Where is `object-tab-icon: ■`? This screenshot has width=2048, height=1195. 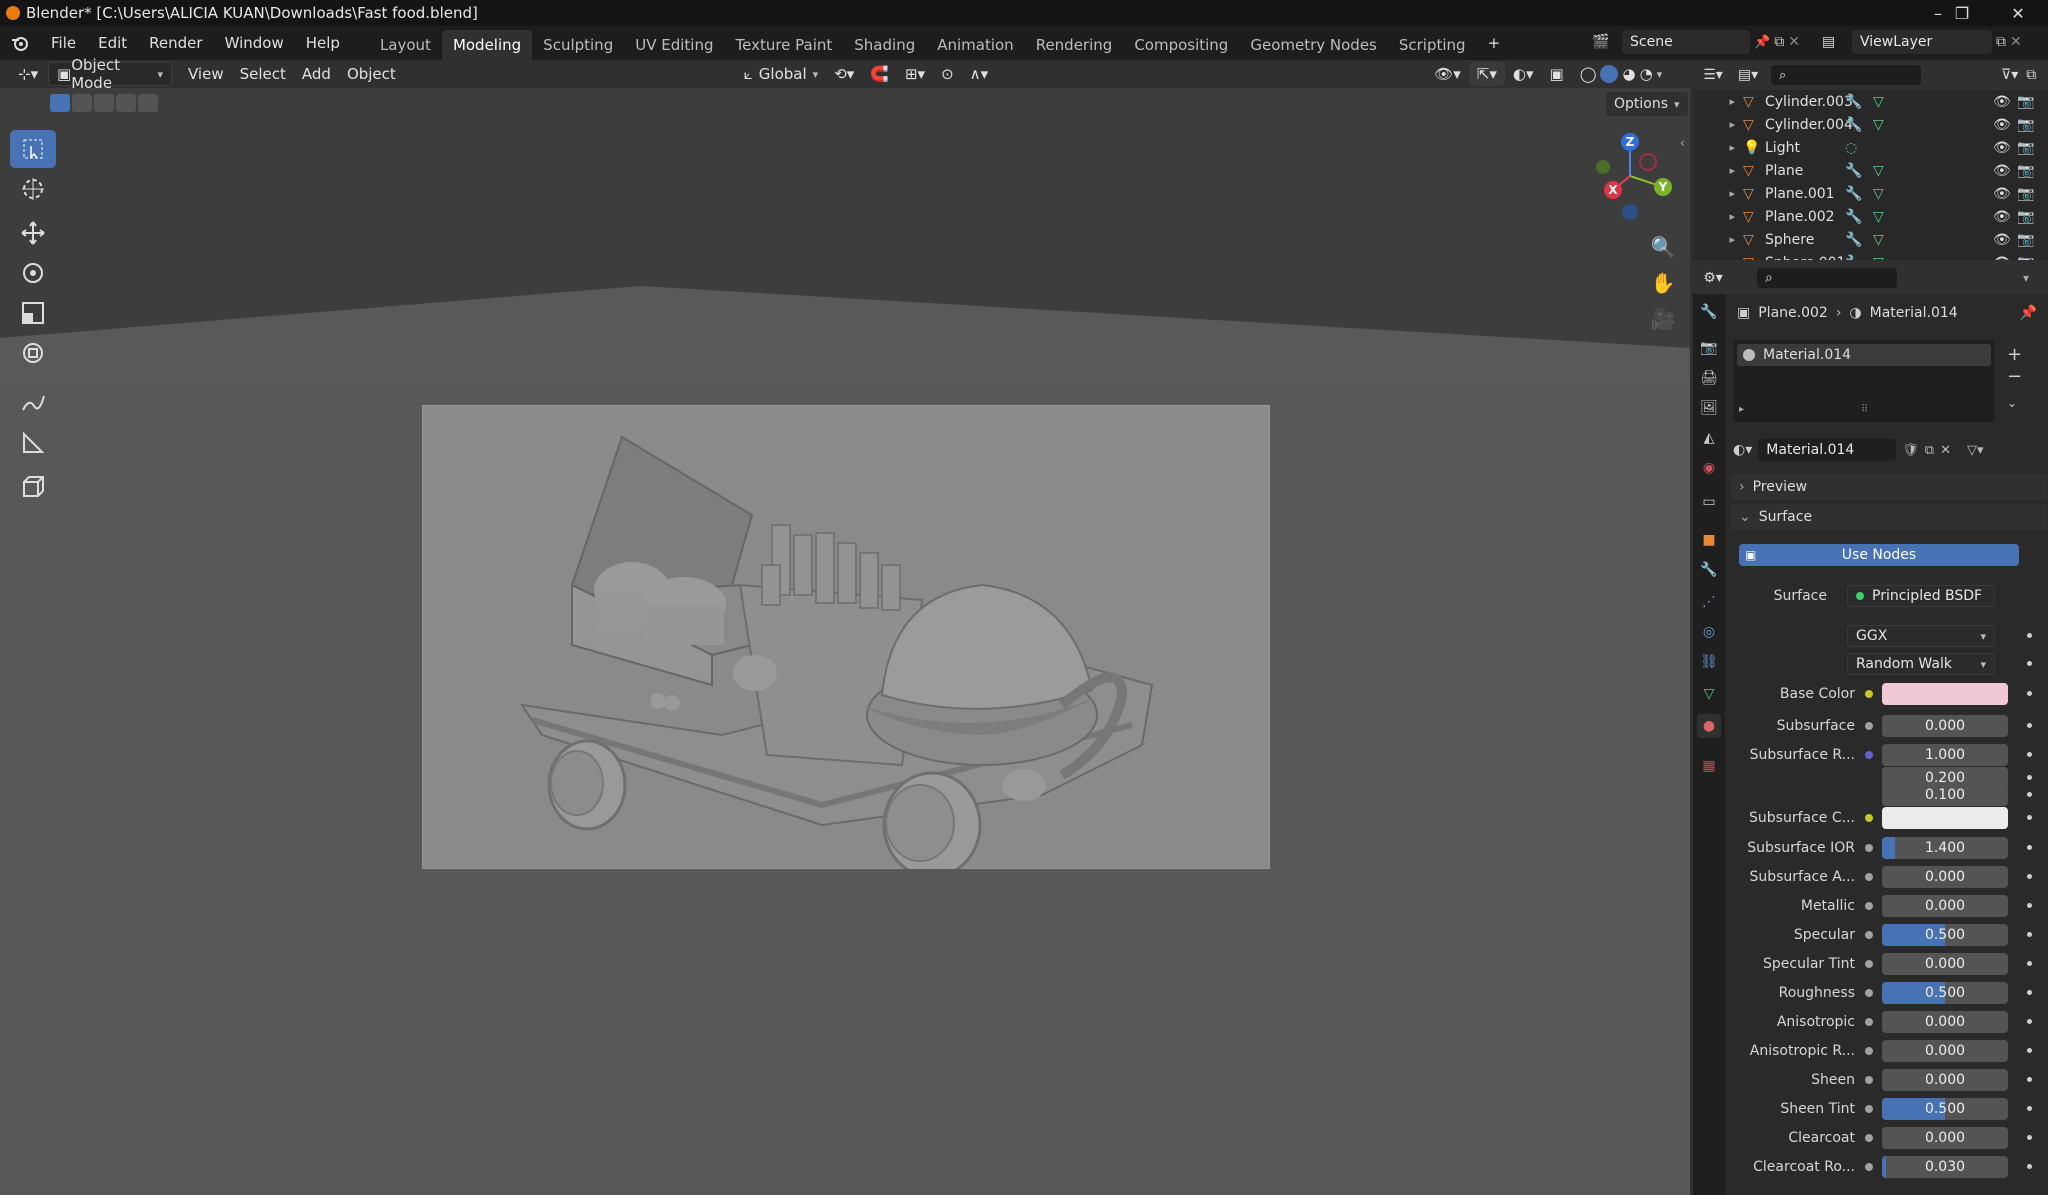
object-tab-icon: ■ is located at coordinates (1709, 540).